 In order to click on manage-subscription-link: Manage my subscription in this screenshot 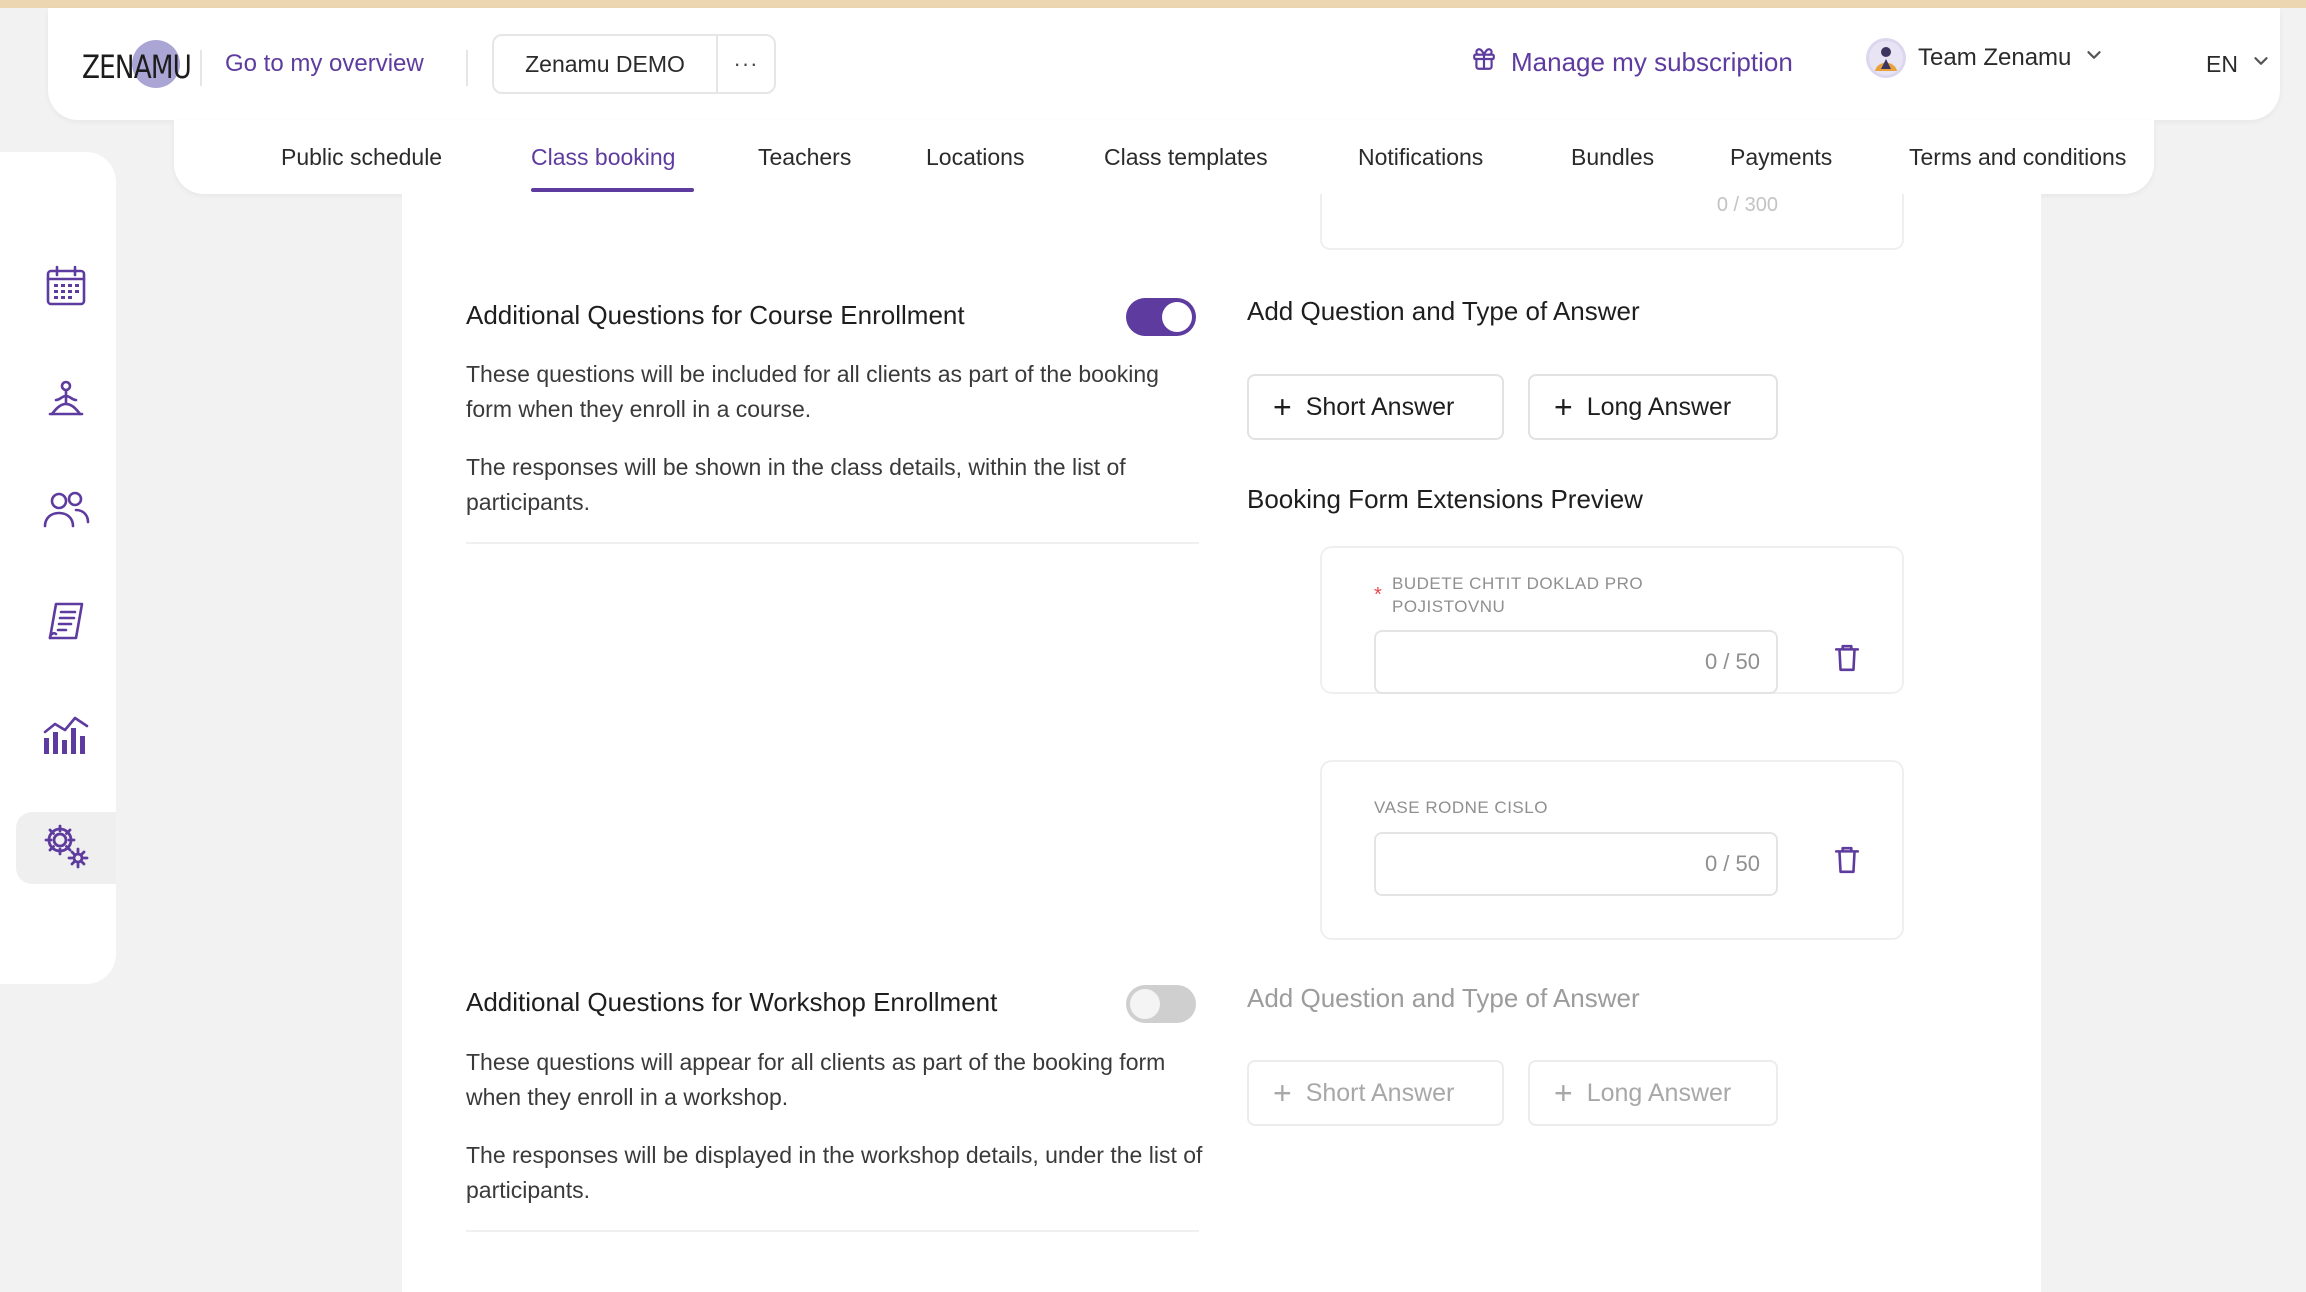, I will do `click(1632, 62)`.